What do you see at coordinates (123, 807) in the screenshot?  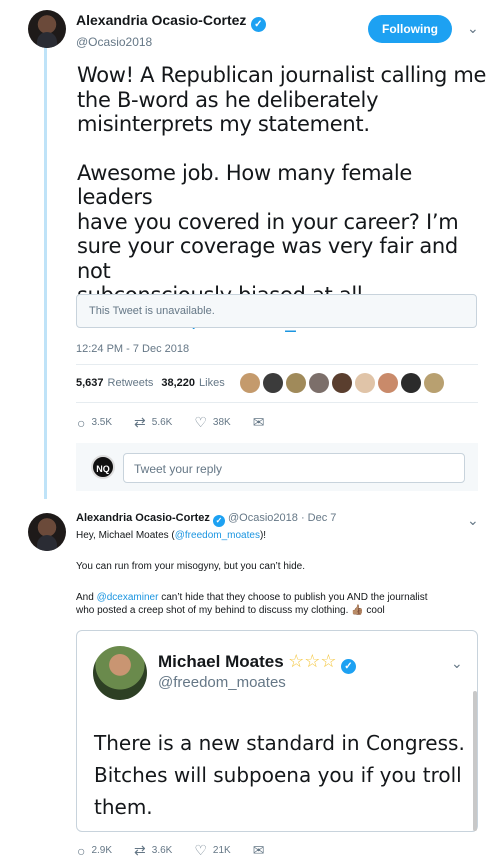 I see `quoted-text-line: them.` at bounding box center [123, 807].